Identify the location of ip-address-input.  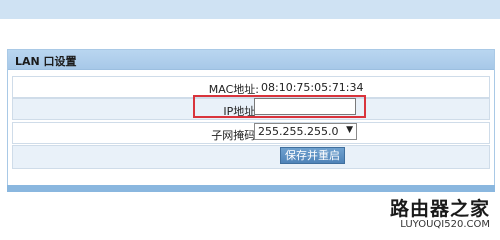
(305, 106).